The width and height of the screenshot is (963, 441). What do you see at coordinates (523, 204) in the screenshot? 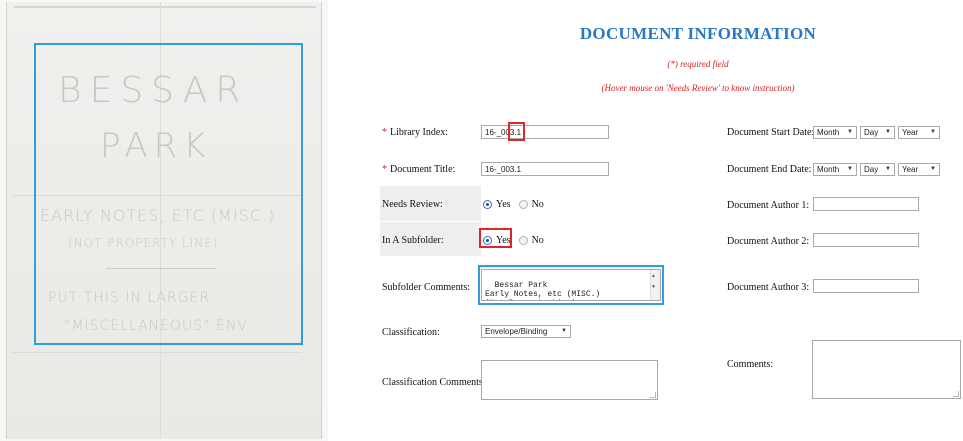
I see `needs-review-no-radio` at bounding box center [523, 204].